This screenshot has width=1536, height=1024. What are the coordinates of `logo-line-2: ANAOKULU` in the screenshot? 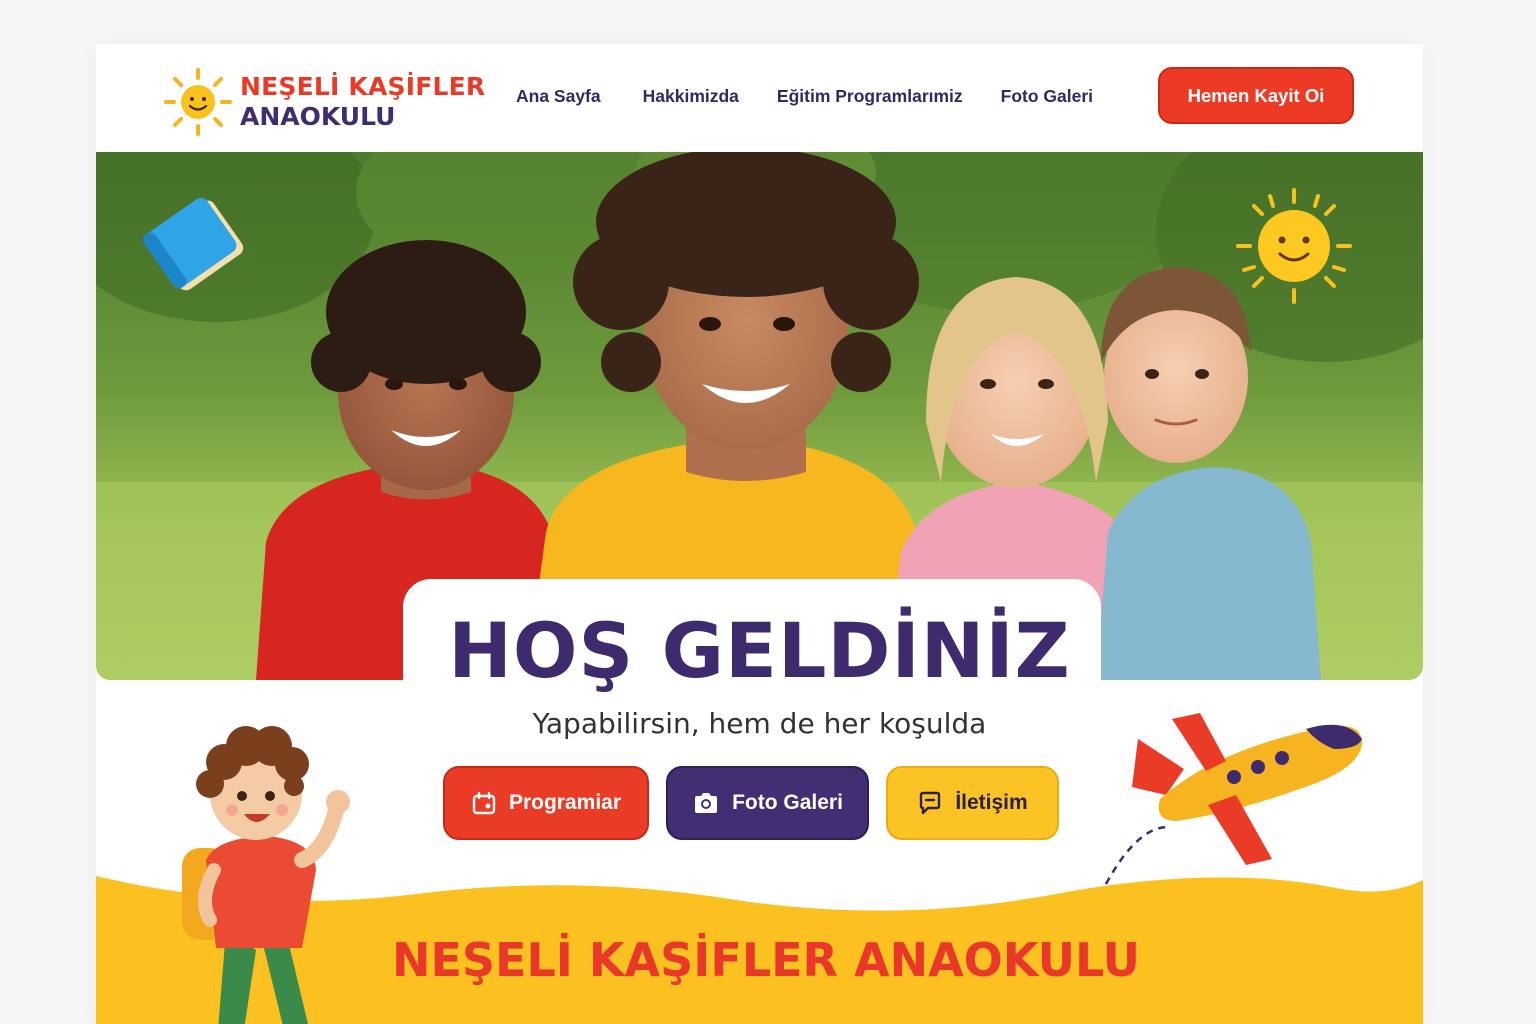 It's located at (318, 116).